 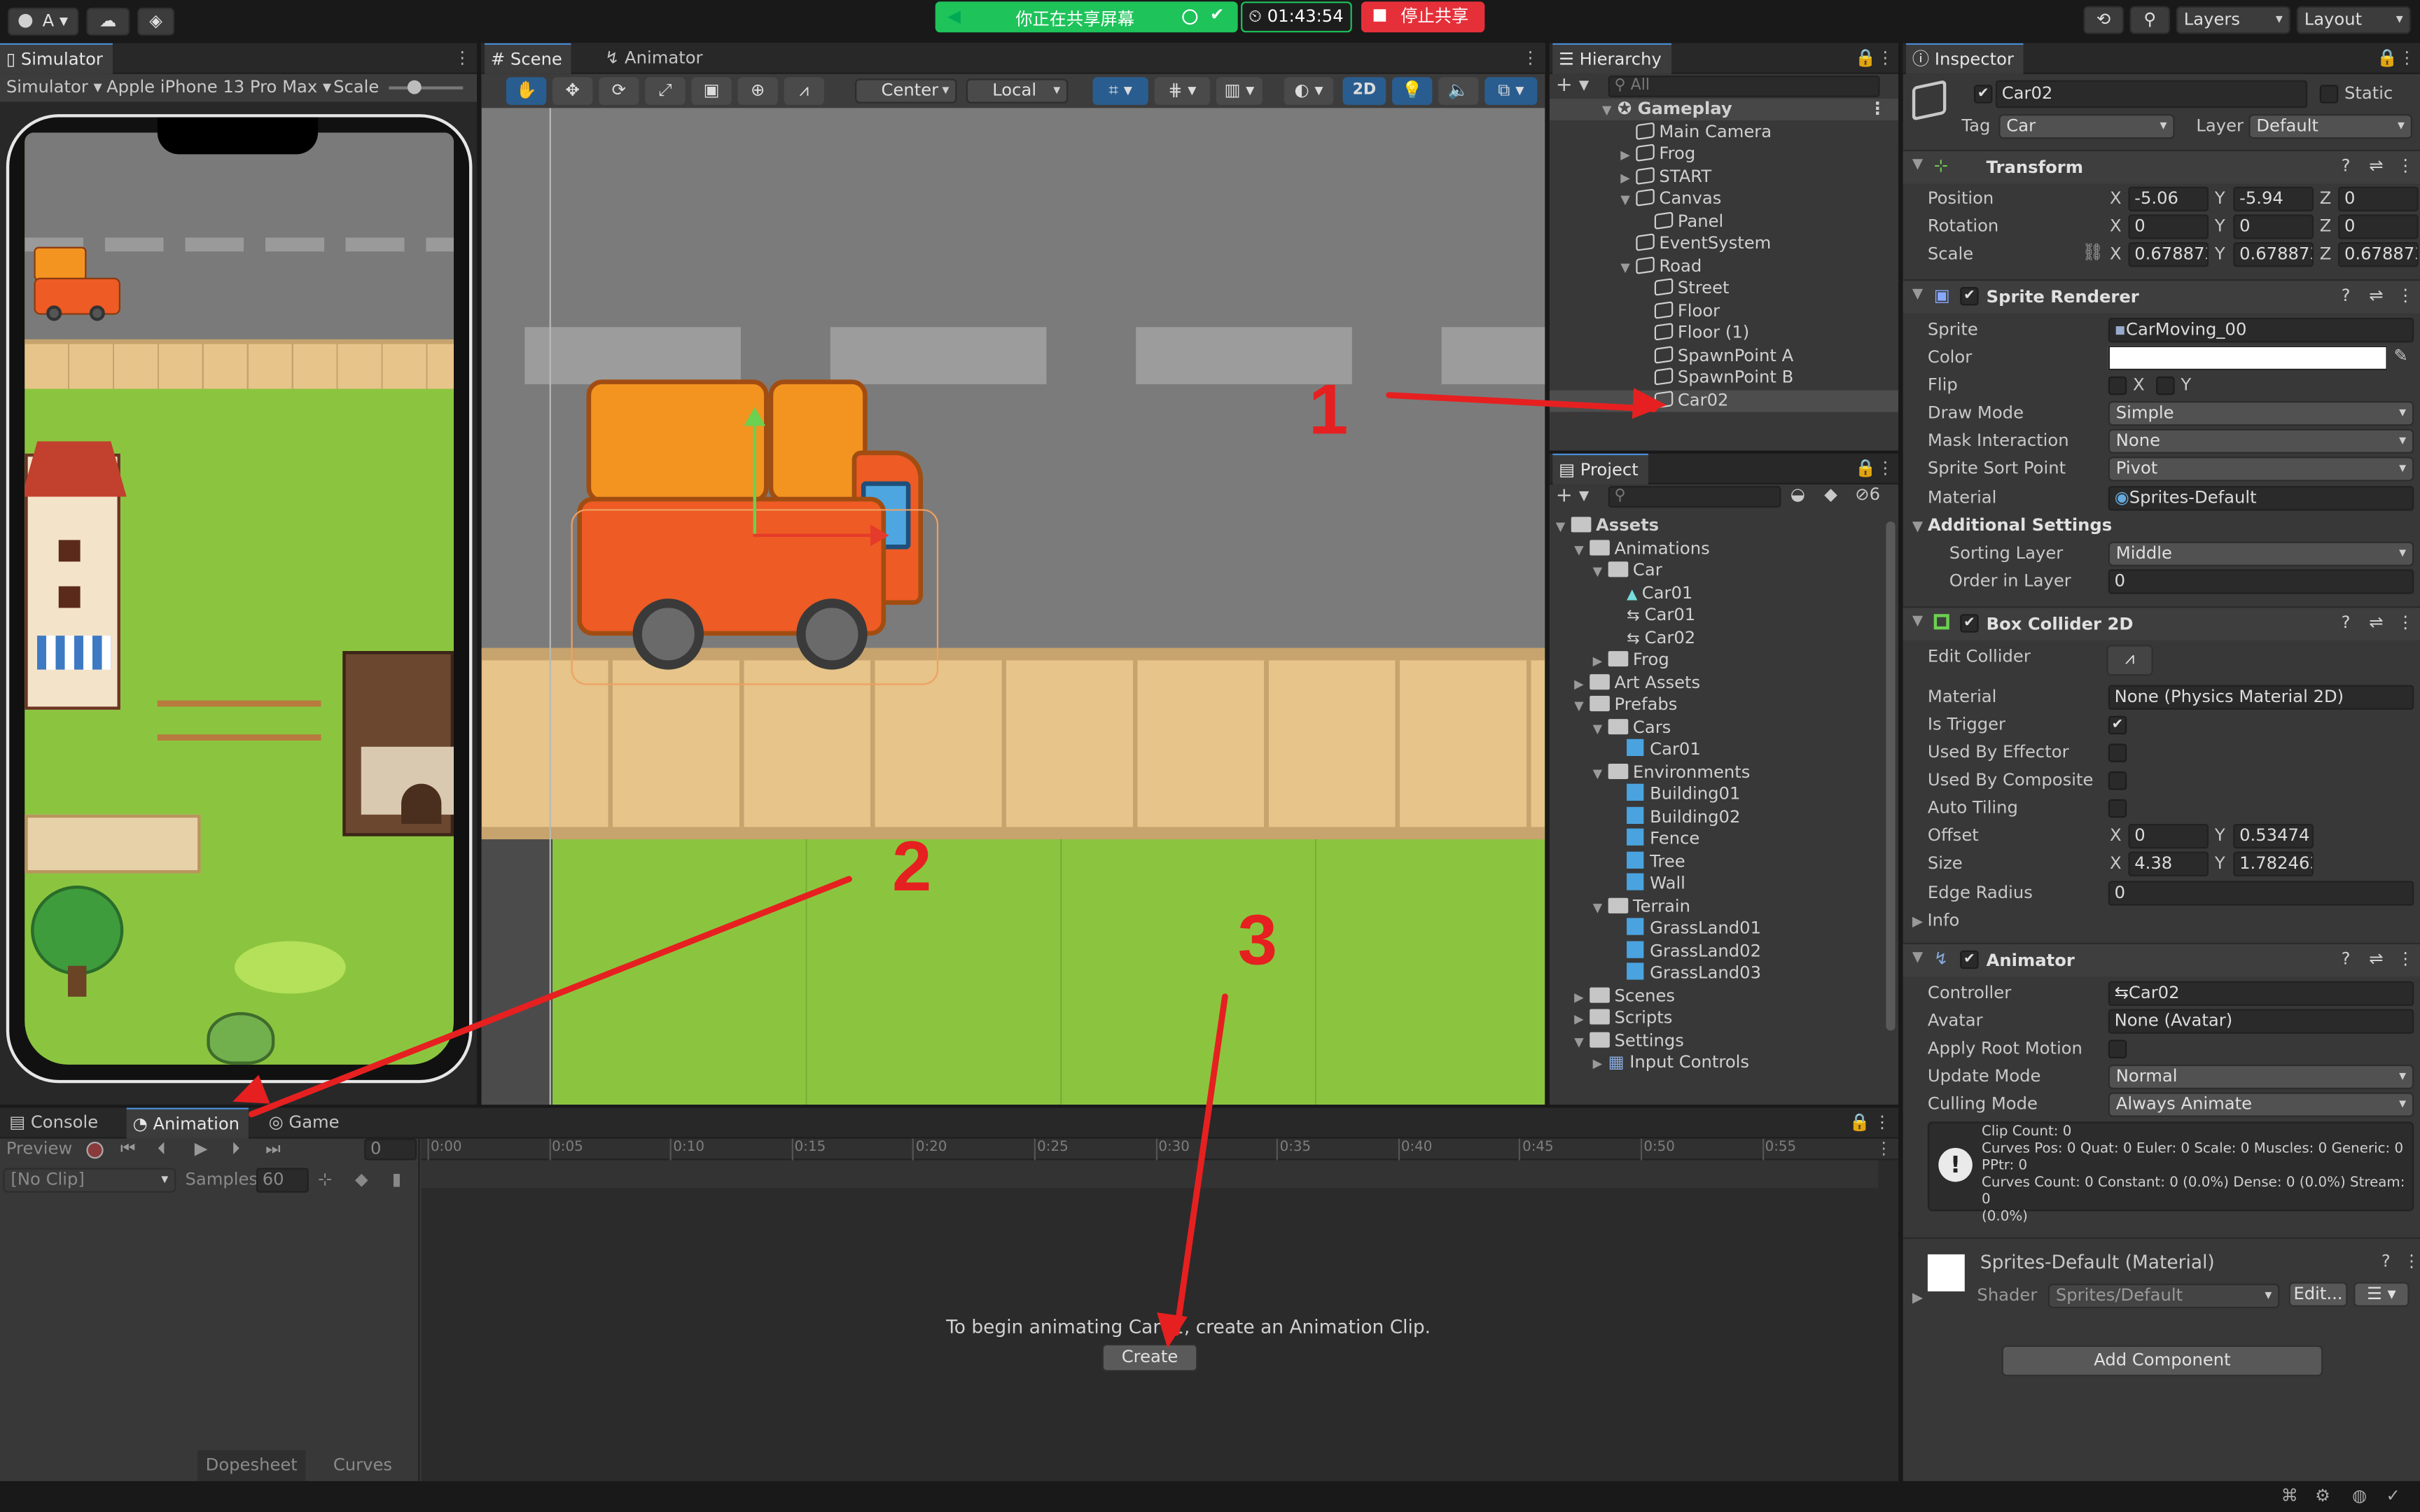 I want to click on material-menu-icon: ⋮, so click(x=2411, y=1262).